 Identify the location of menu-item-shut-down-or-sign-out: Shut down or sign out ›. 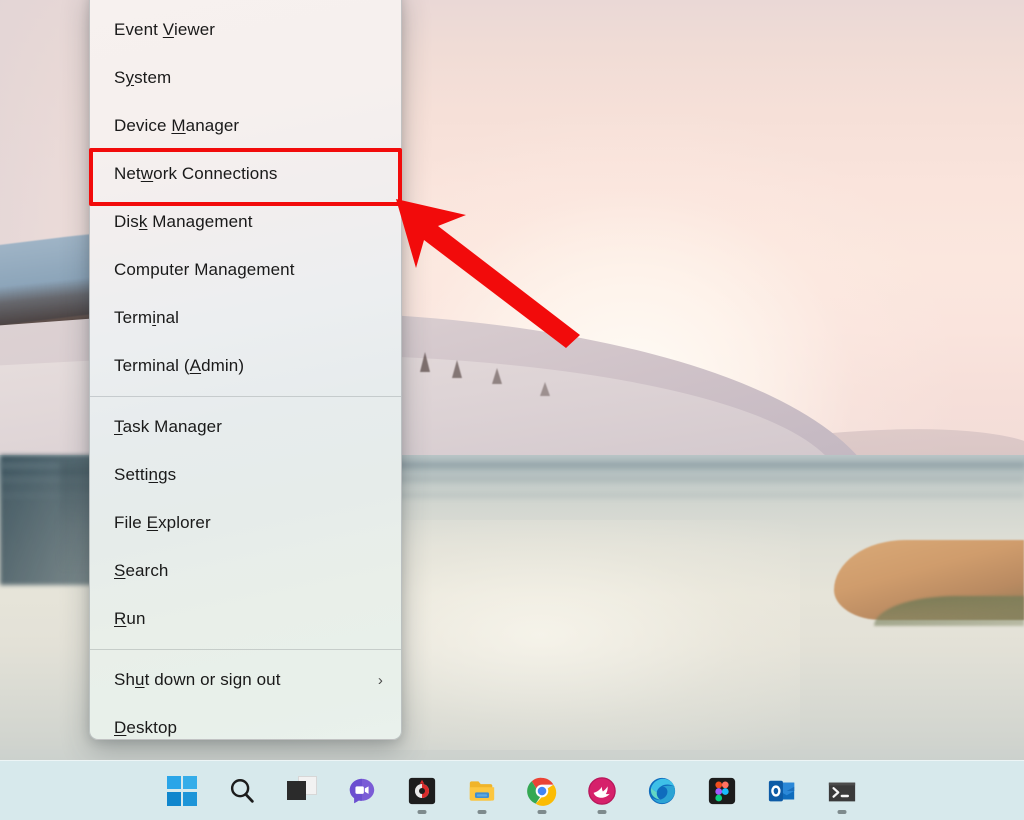
(245, 680).